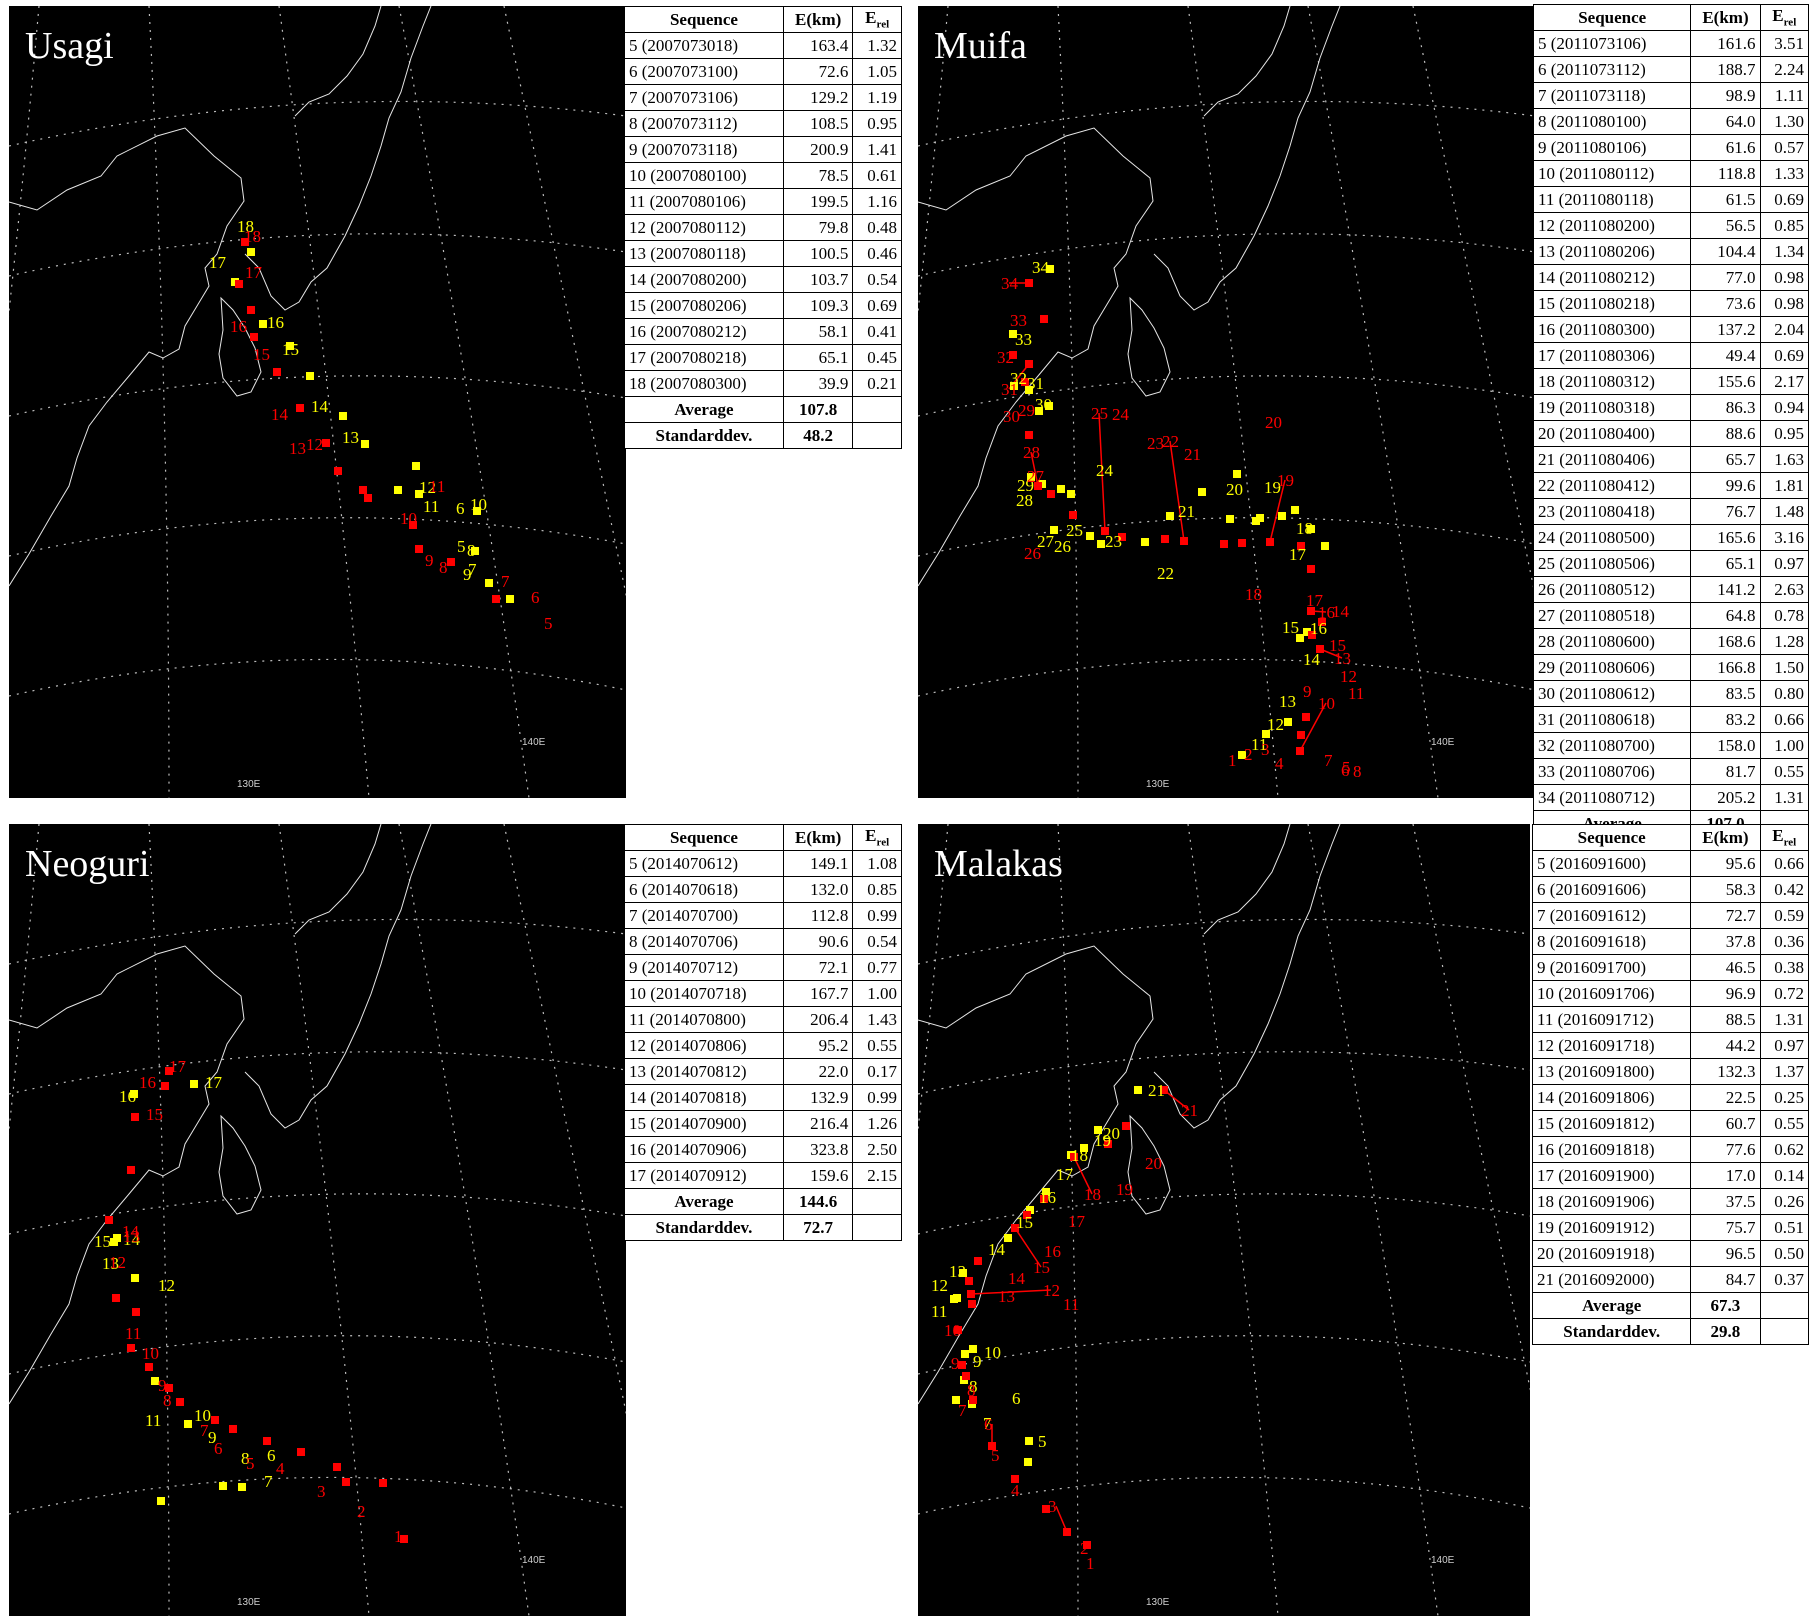  I want to click on table-row: 31 (2011080618) 83.2 0.66, so click(1670, 719).